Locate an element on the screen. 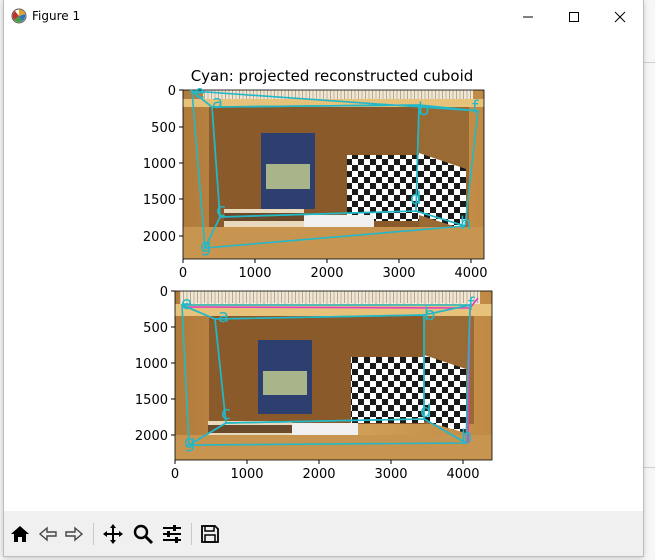 This screenshot has height=560, width=655. top-y-tick-label: 2000 is located at coordinates (159, 237).